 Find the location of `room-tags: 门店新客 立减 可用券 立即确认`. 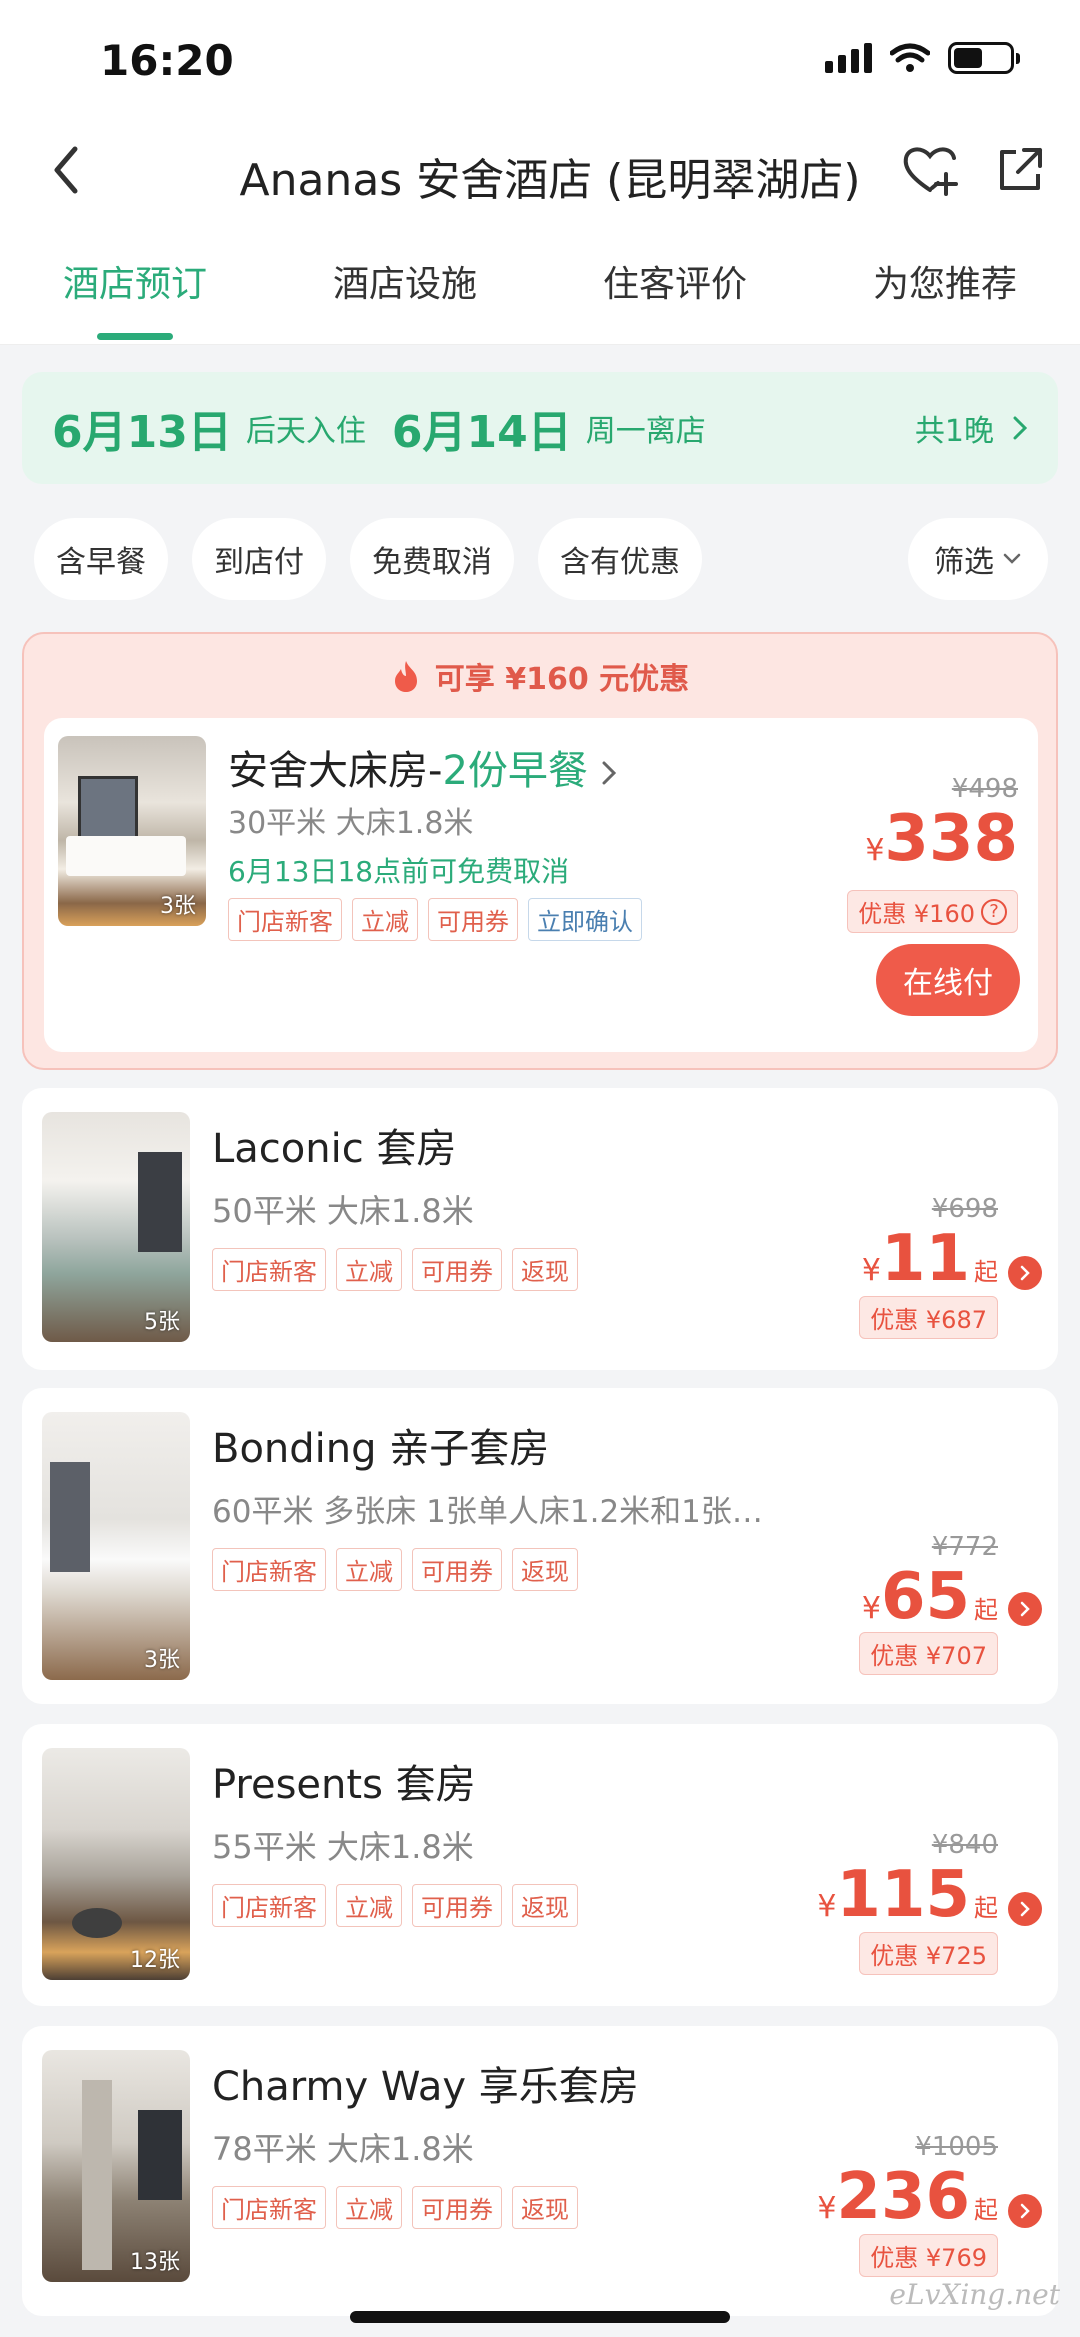

room-tags: 门店新客 立减 可用券 立即确认 is located at coordinates (435, 919).